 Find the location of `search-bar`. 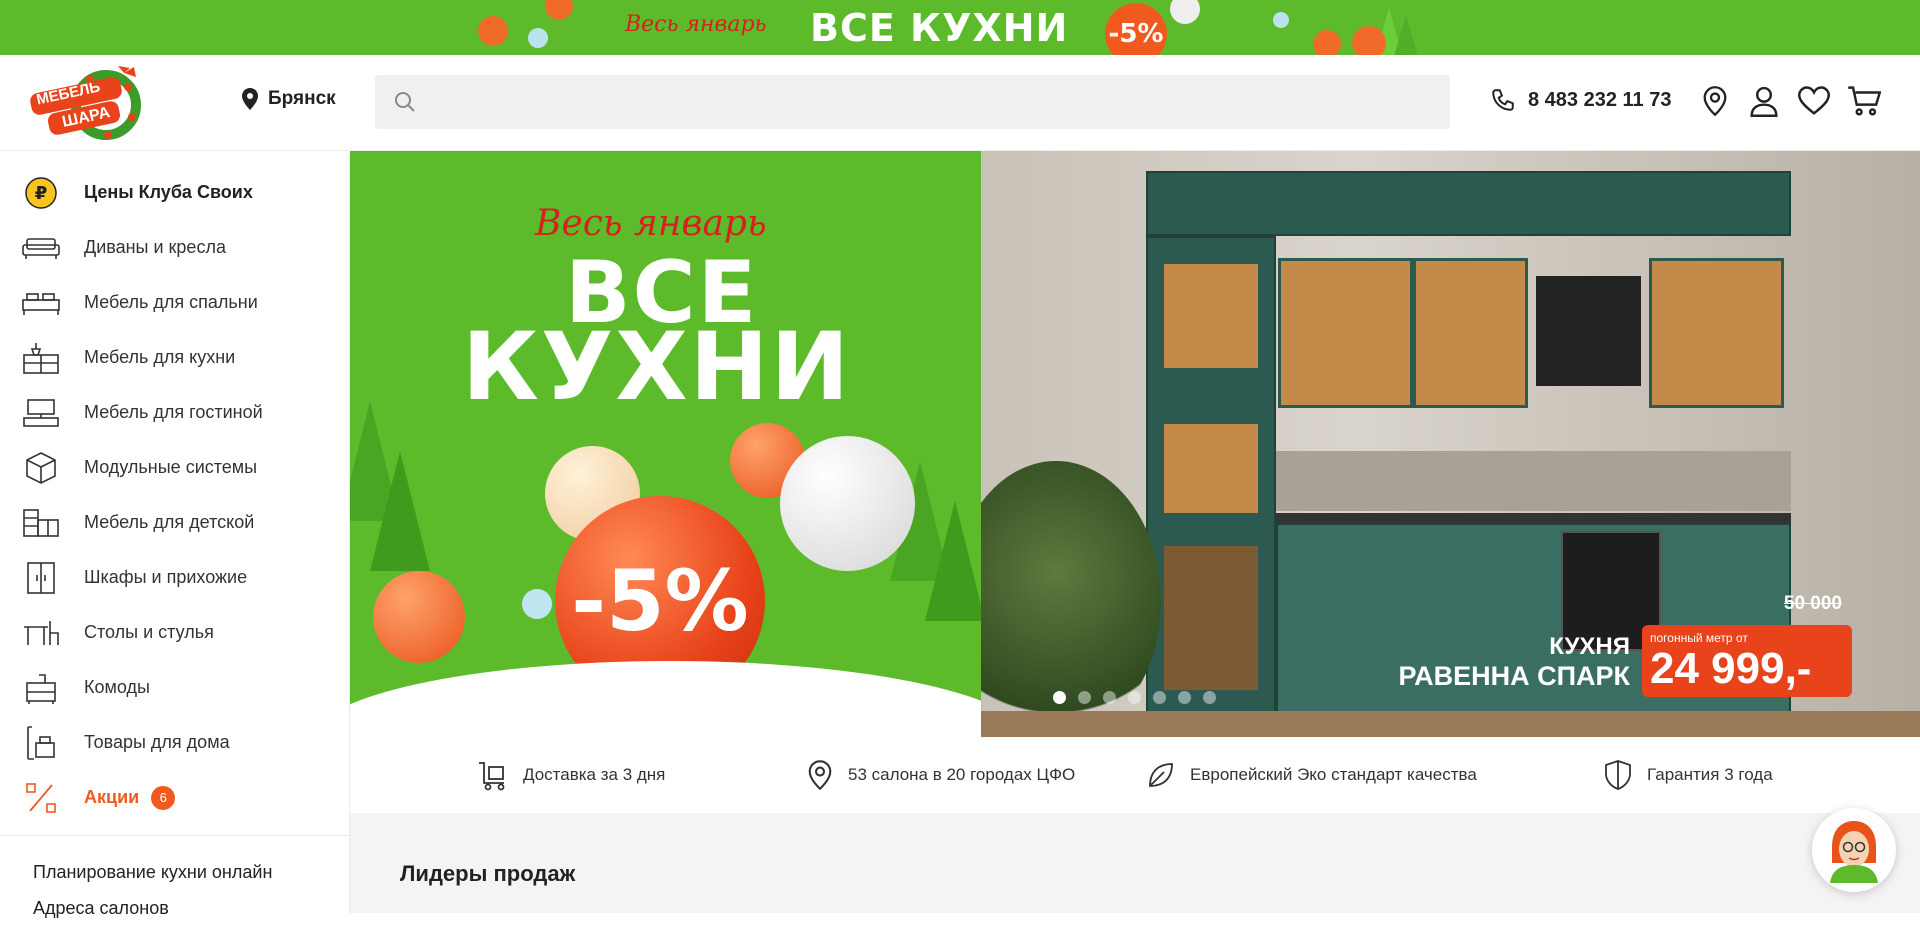

search-bar is located at coordinates (912, 102).